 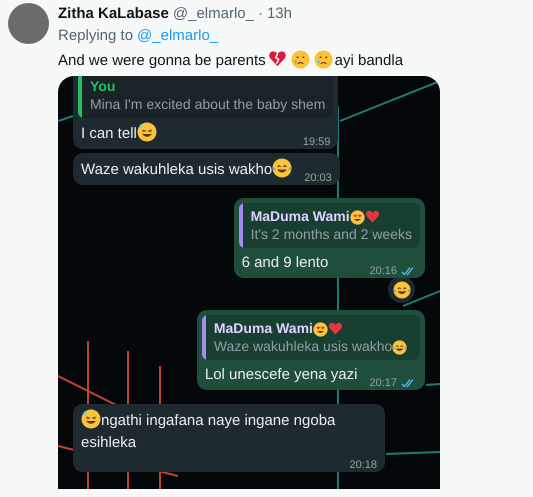 What do you see at coordinates (316, 142) in the screenshot?
I see `message-time: 19:59` at bounding box center [316, 142].